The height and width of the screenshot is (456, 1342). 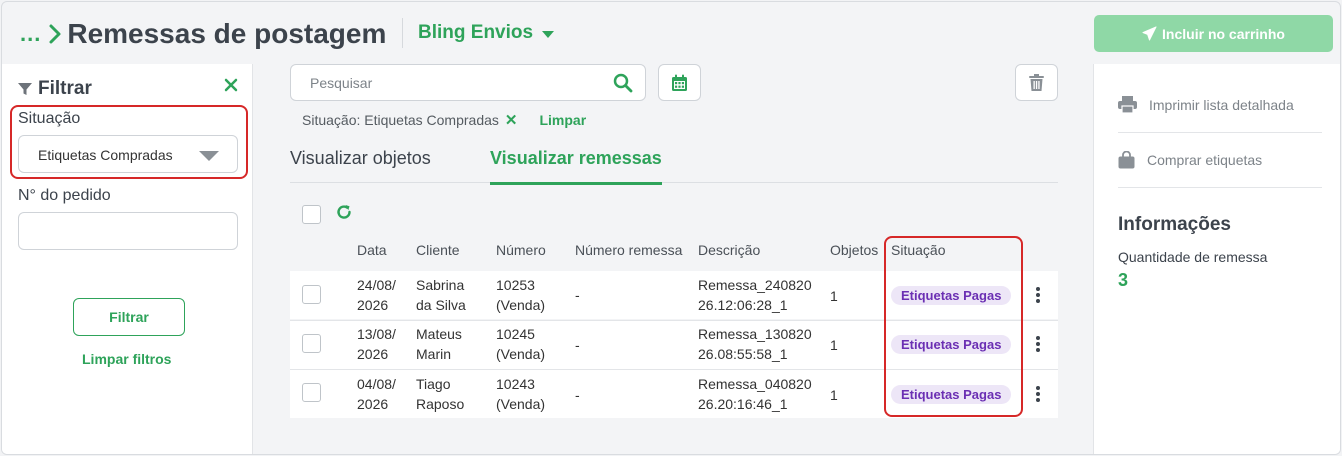 What do you see at coordinates (755, 344) in the screenshot?
I see `row-description: Remessa_130820 26.08:55:58_1` at bounding box center [755, 344].